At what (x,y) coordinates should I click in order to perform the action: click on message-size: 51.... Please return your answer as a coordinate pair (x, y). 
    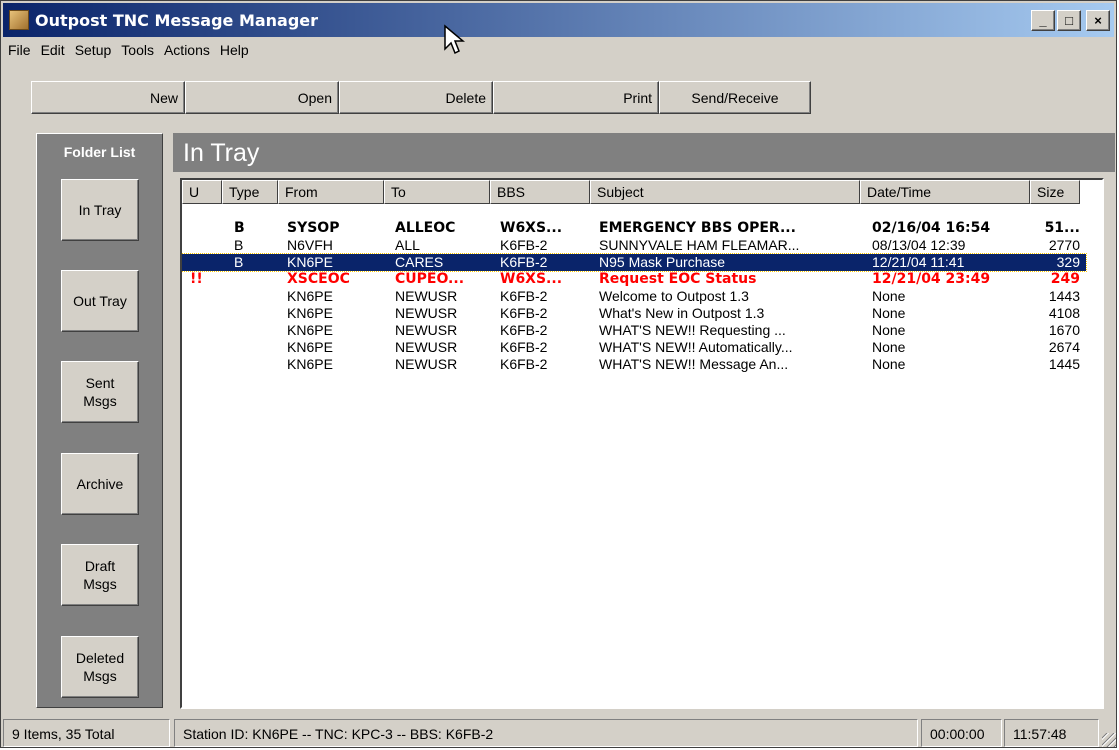
    Looking at the image, I should click on (1062, 228).